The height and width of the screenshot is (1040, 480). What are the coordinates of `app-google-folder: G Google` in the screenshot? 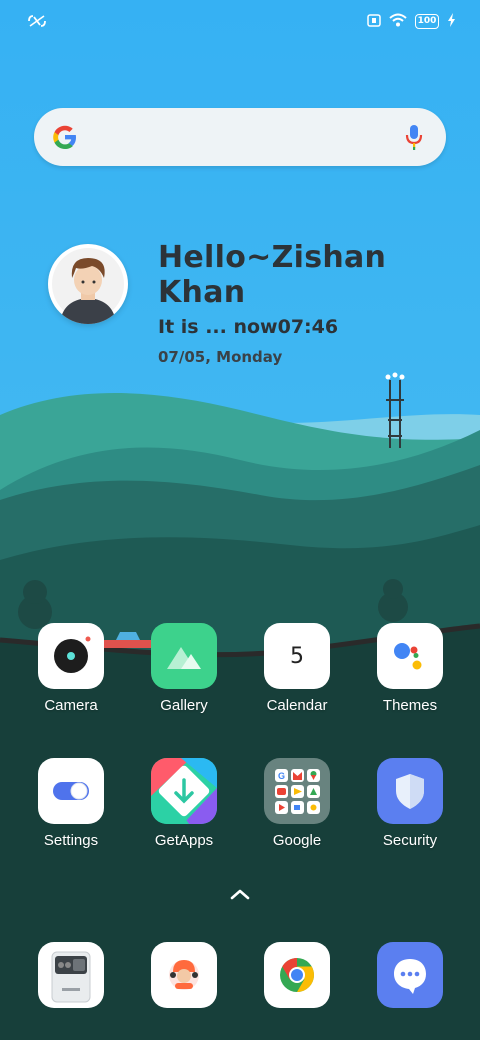 It's located at (297, 803).